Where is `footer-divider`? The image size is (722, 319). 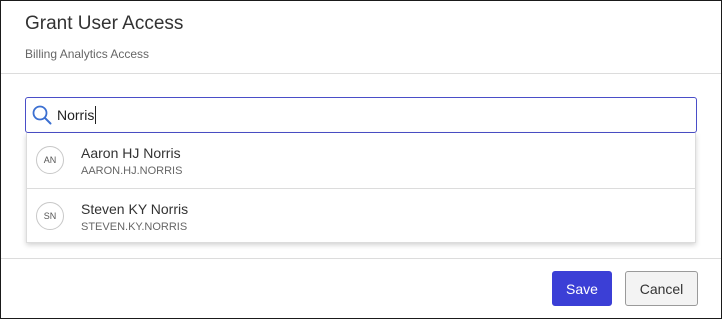
footer-divider is located at coordinates (361, 258).